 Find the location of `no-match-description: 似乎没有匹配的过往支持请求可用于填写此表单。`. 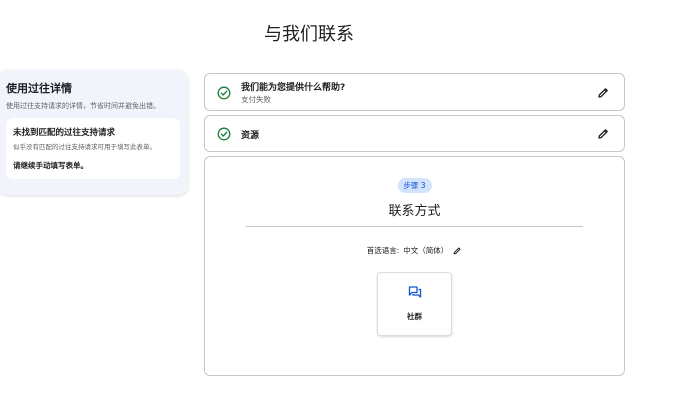

no-match-description: 似乎没有匹配的过往支持请求可用于填写此表单。 is located at coordinates (84, 147).